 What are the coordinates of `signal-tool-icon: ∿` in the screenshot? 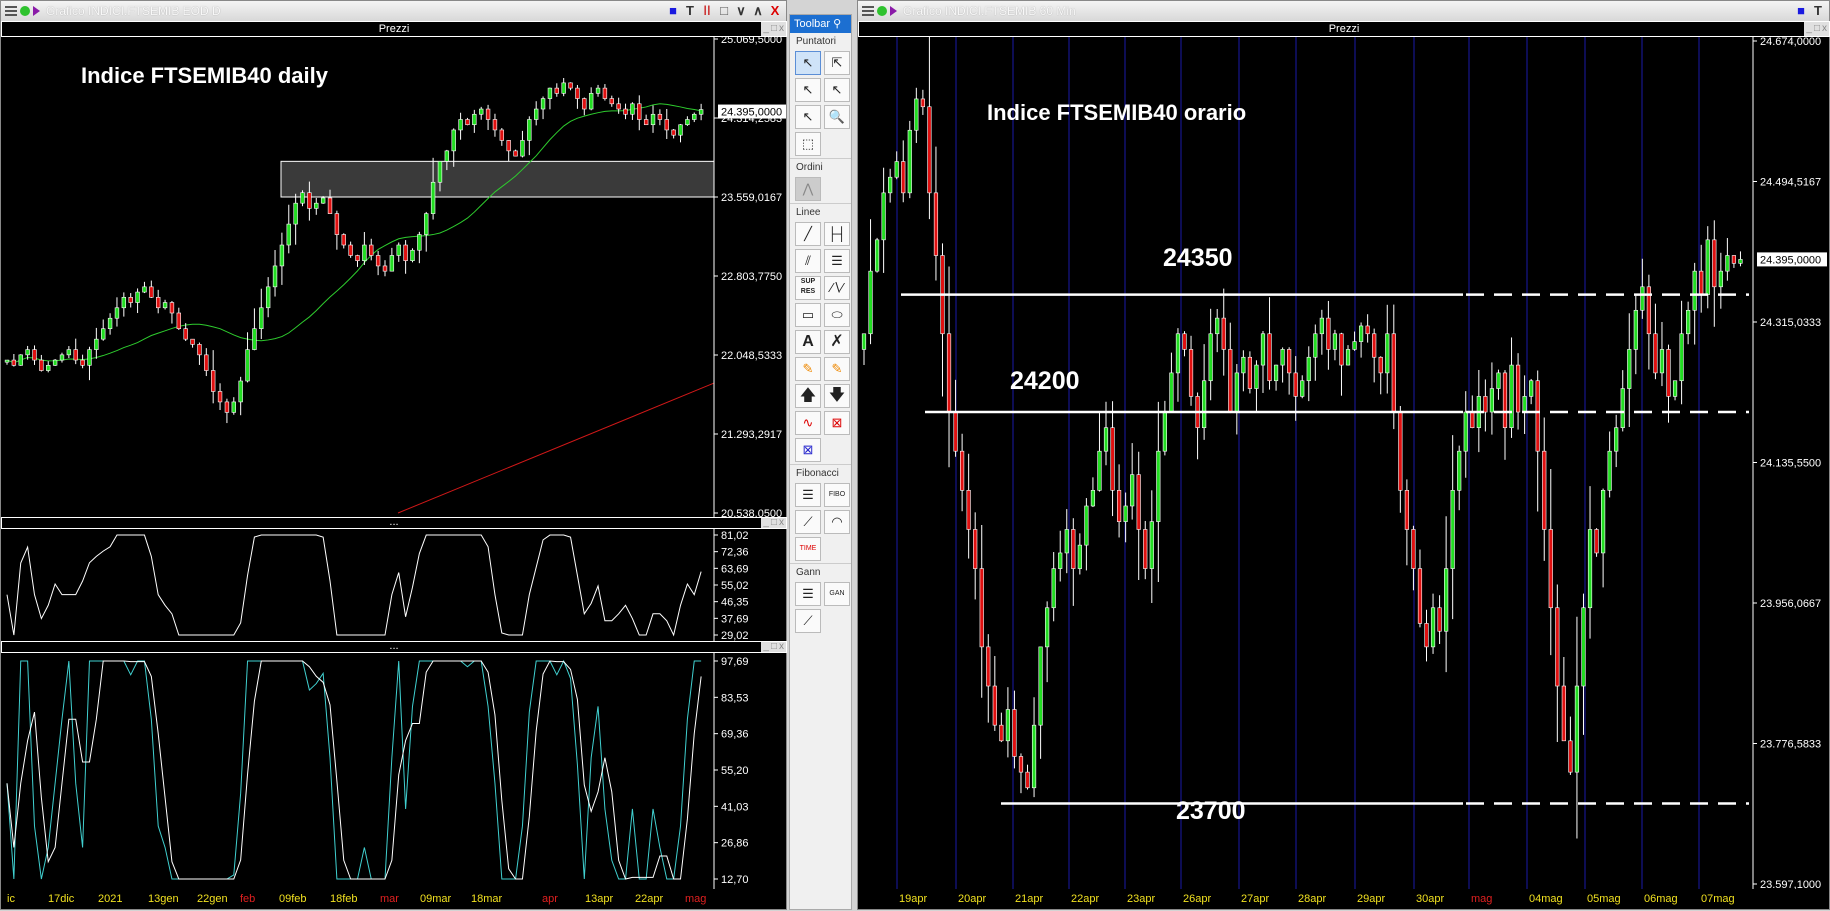 It's located at (808, 423).